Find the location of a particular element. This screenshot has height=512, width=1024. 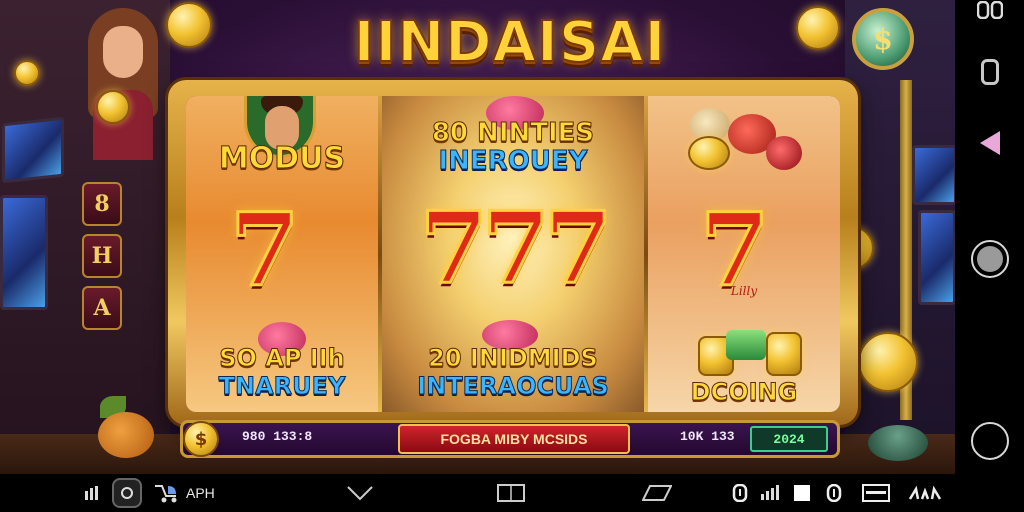

reel-left-top-label: MODUS is located at coordinates (282, 158).